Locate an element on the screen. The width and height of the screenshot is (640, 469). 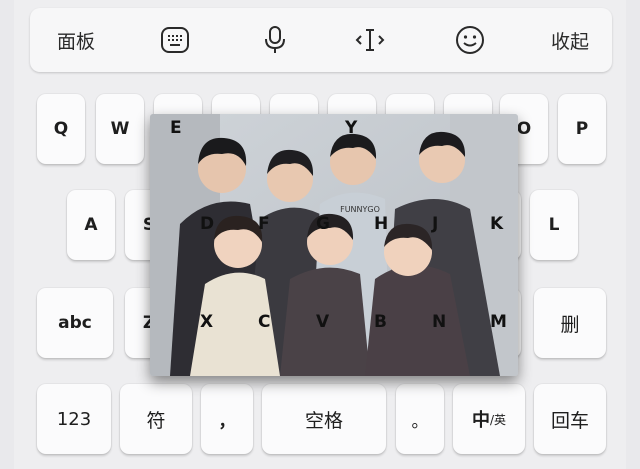
photo-letter-h: H is located at coordinates (381, 224).